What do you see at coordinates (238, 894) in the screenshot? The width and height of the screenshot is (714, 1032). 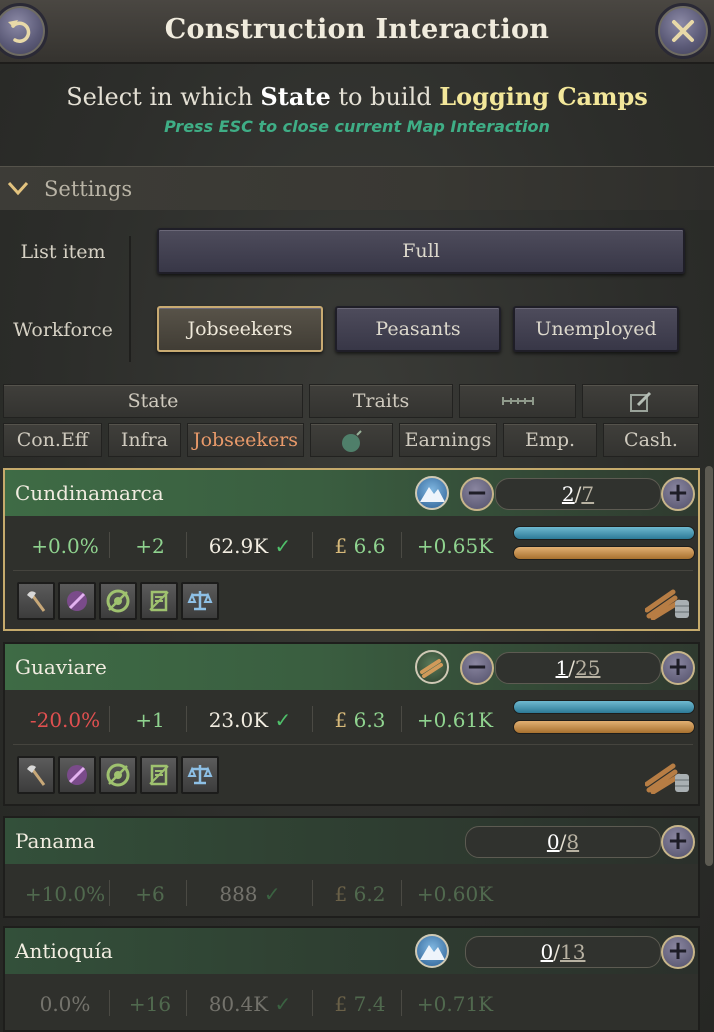 I see `jobseekers-number: 888` at bounding box center [238, 894].